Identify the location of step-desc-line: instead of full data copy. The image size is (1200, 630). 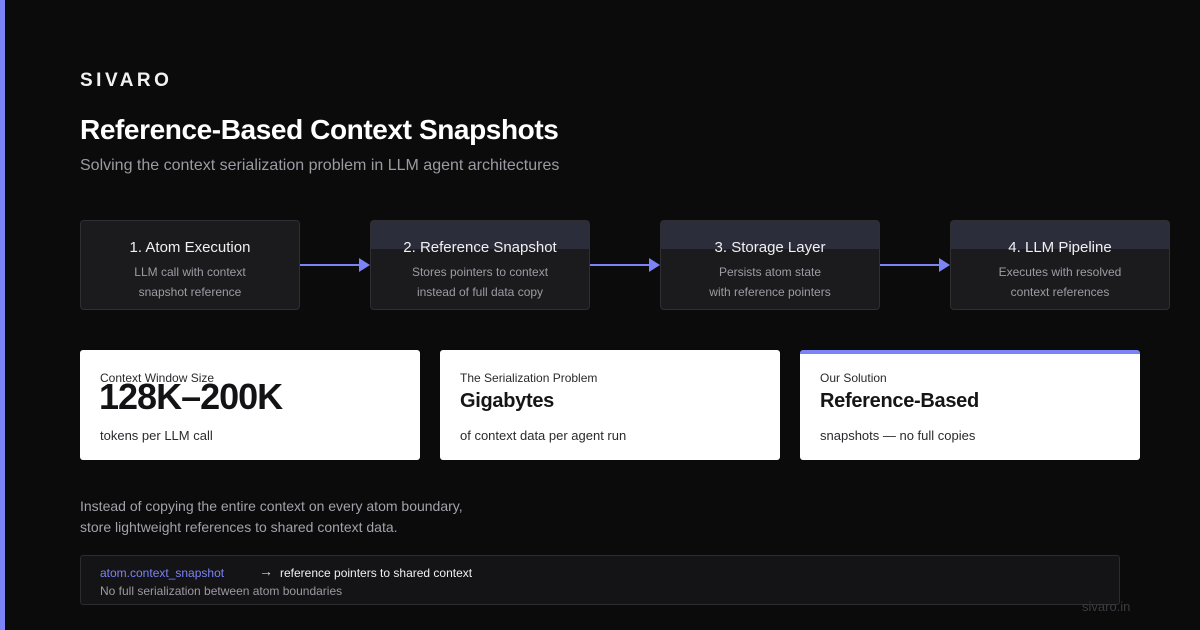
(480, 292).